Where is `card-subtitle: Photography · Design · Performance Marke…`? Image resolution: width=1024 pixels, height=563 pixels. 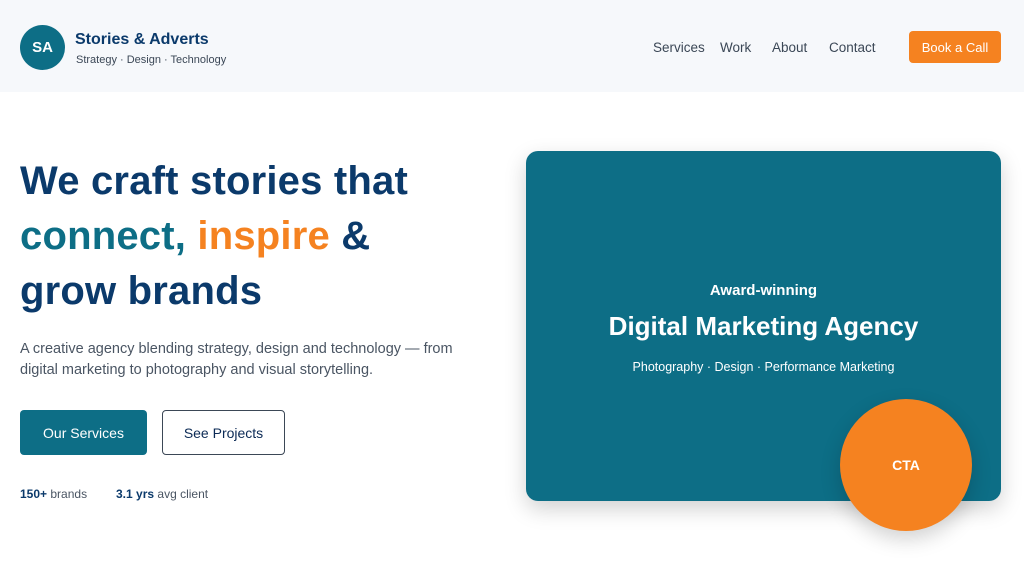
card-subtitle: Photography · Design · Performance Marke… is located at coordinates (763, 367).